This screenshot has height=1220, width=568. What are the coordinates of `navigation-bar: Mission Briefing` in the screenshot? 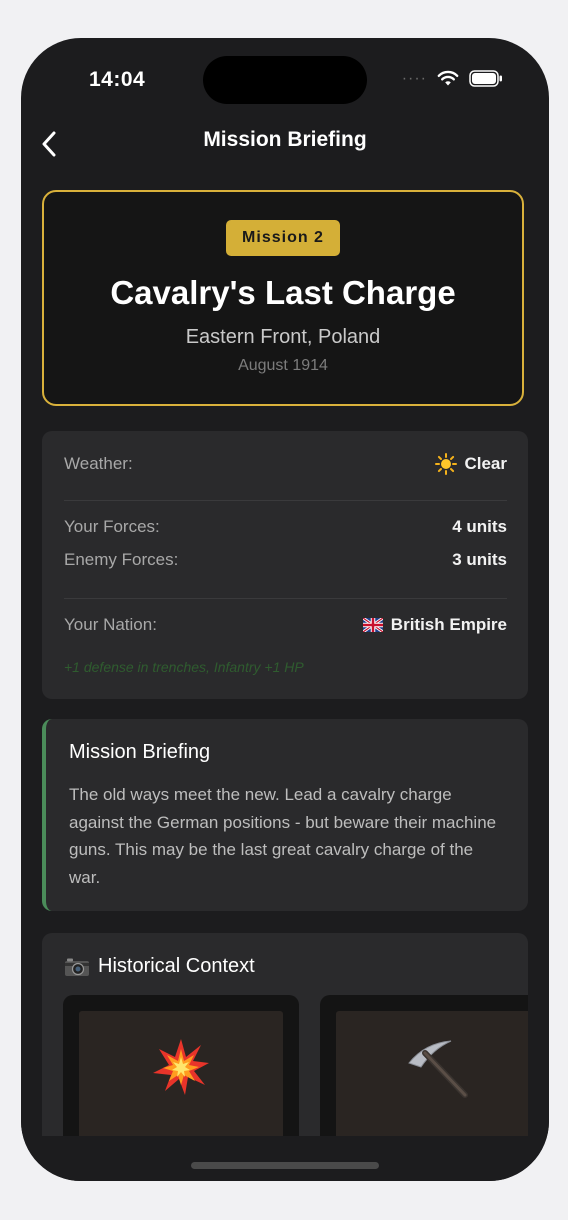 It's located at (285, 144).